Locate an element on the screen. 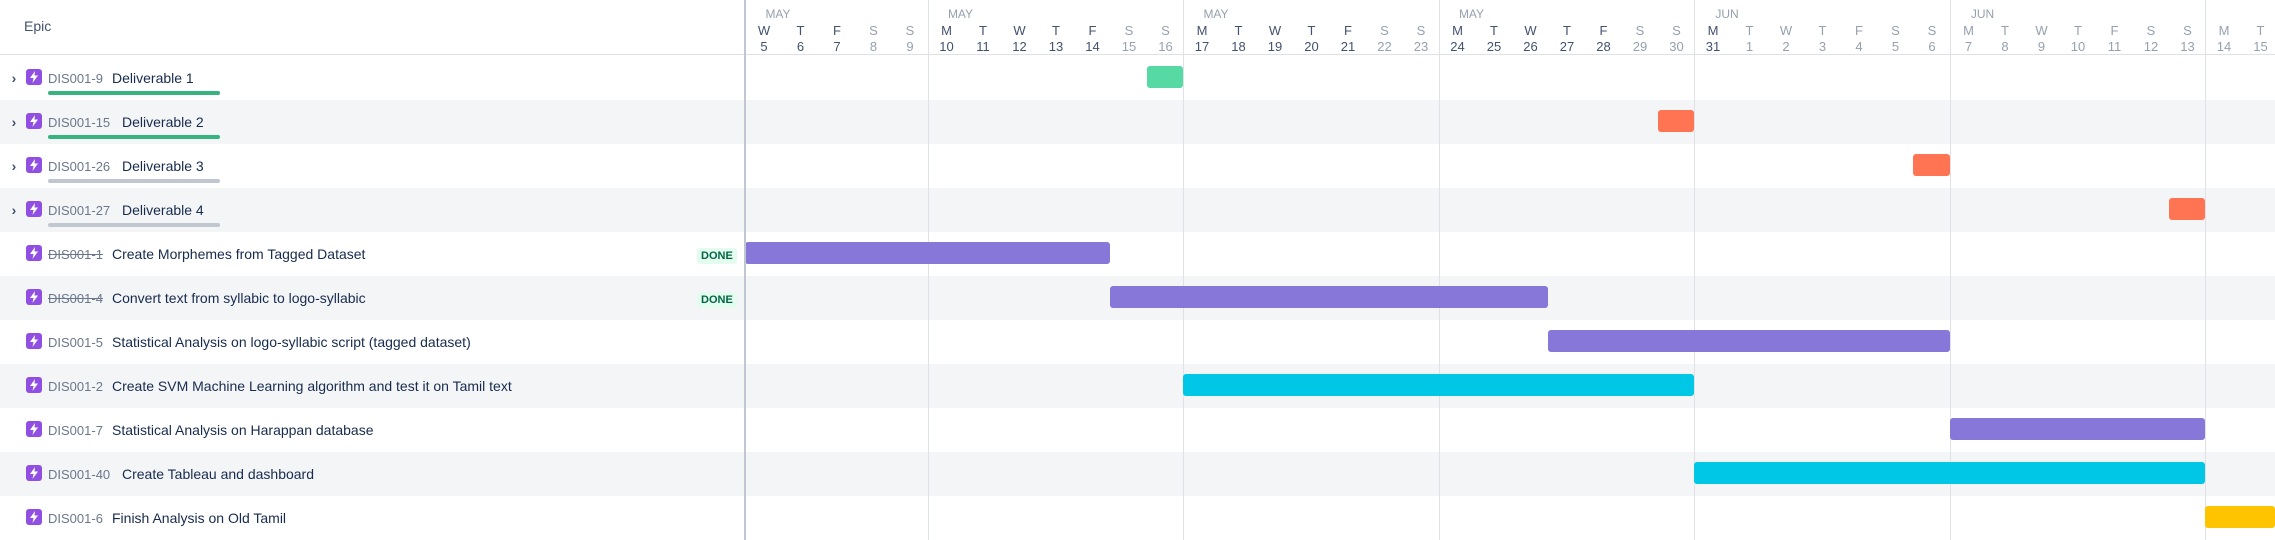 This screenshot has height=540, width=2275. timeline-day-number: 23 is located at coordinates (1421, 46).